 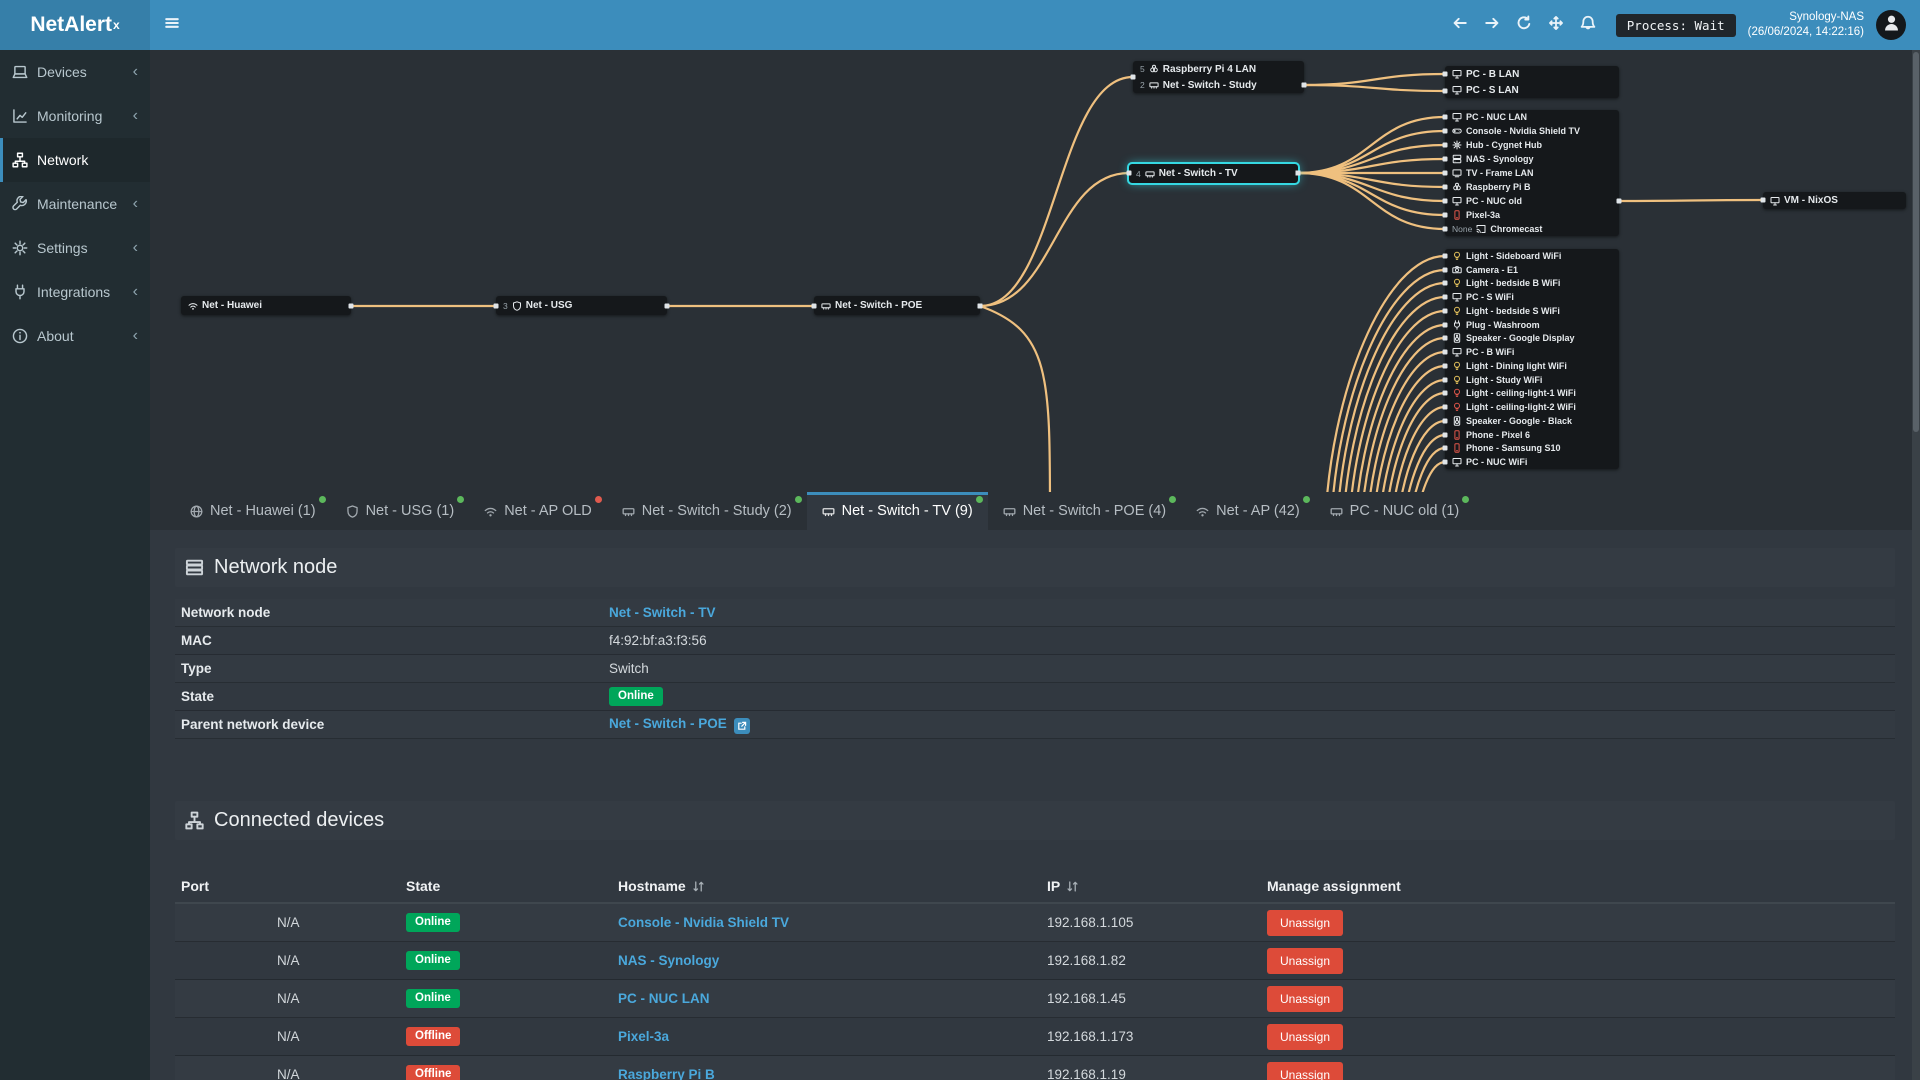 What do you see at coordinates (668, 960) in the screenshot?
I see `device-hostname-link: NAS - Synology` at bounding box center [668, 960].